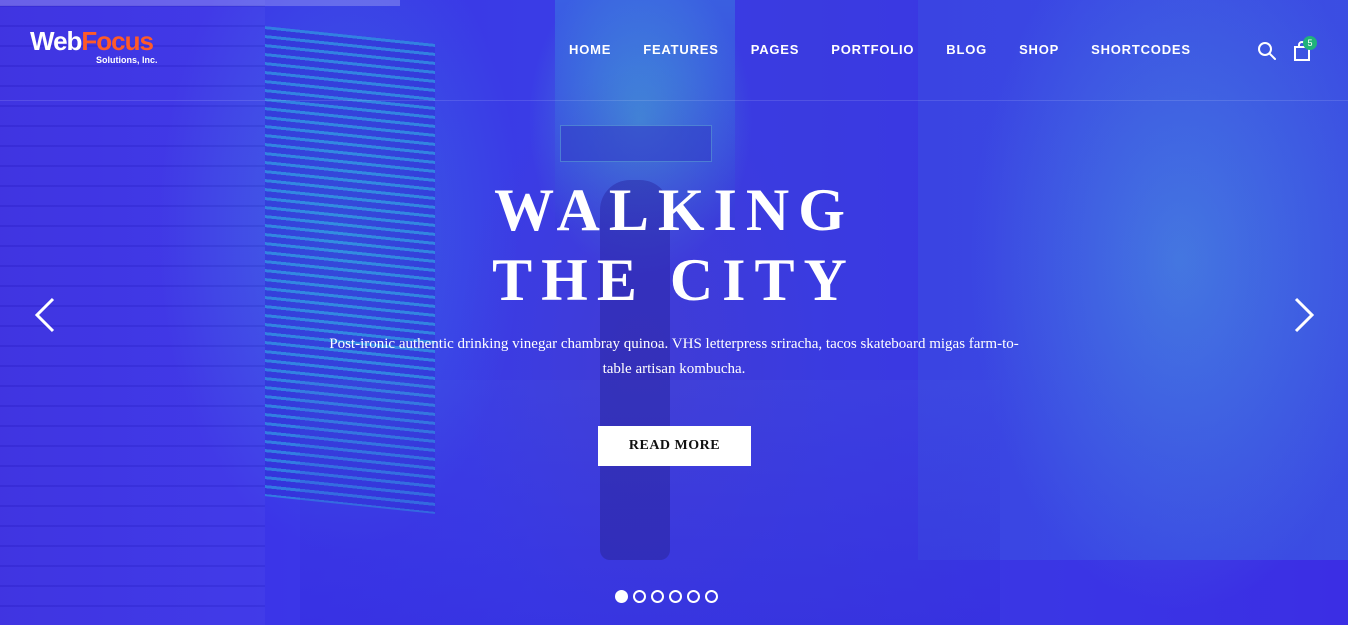 This screenshot has width=1348, height=625. Describe the element at coordinates (1039, 49) in the screenshot. I see `nav-item-shop: SHOP` at that location.